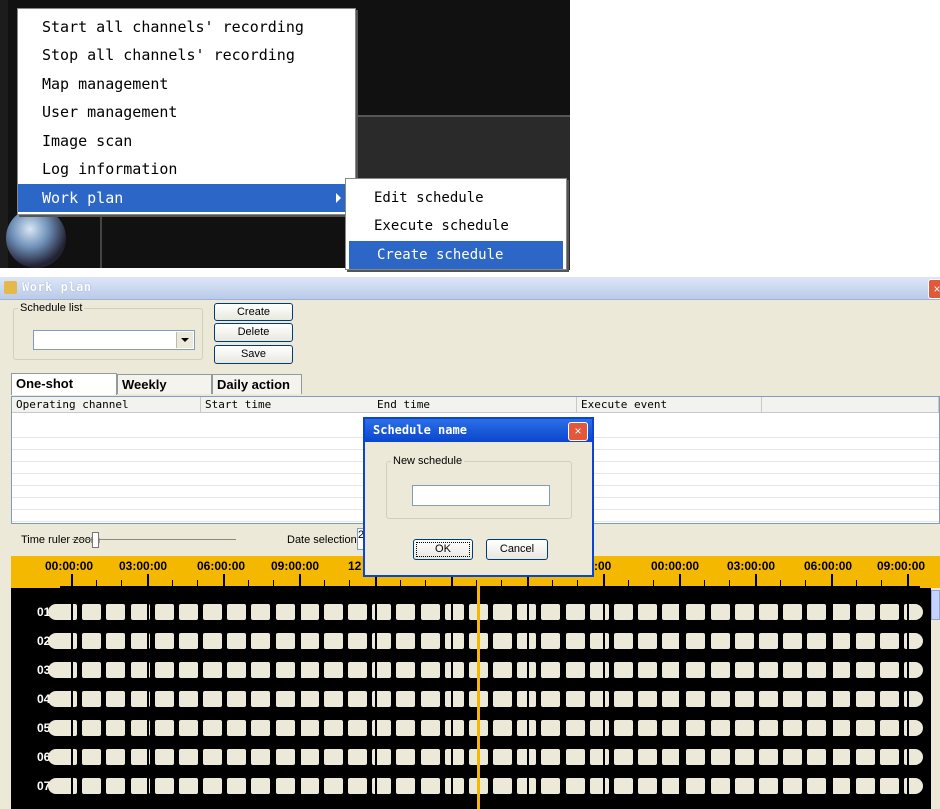  Describe the element at coordinates (481, 495) in the screenshot. I see `schedule-name-input` at that location.